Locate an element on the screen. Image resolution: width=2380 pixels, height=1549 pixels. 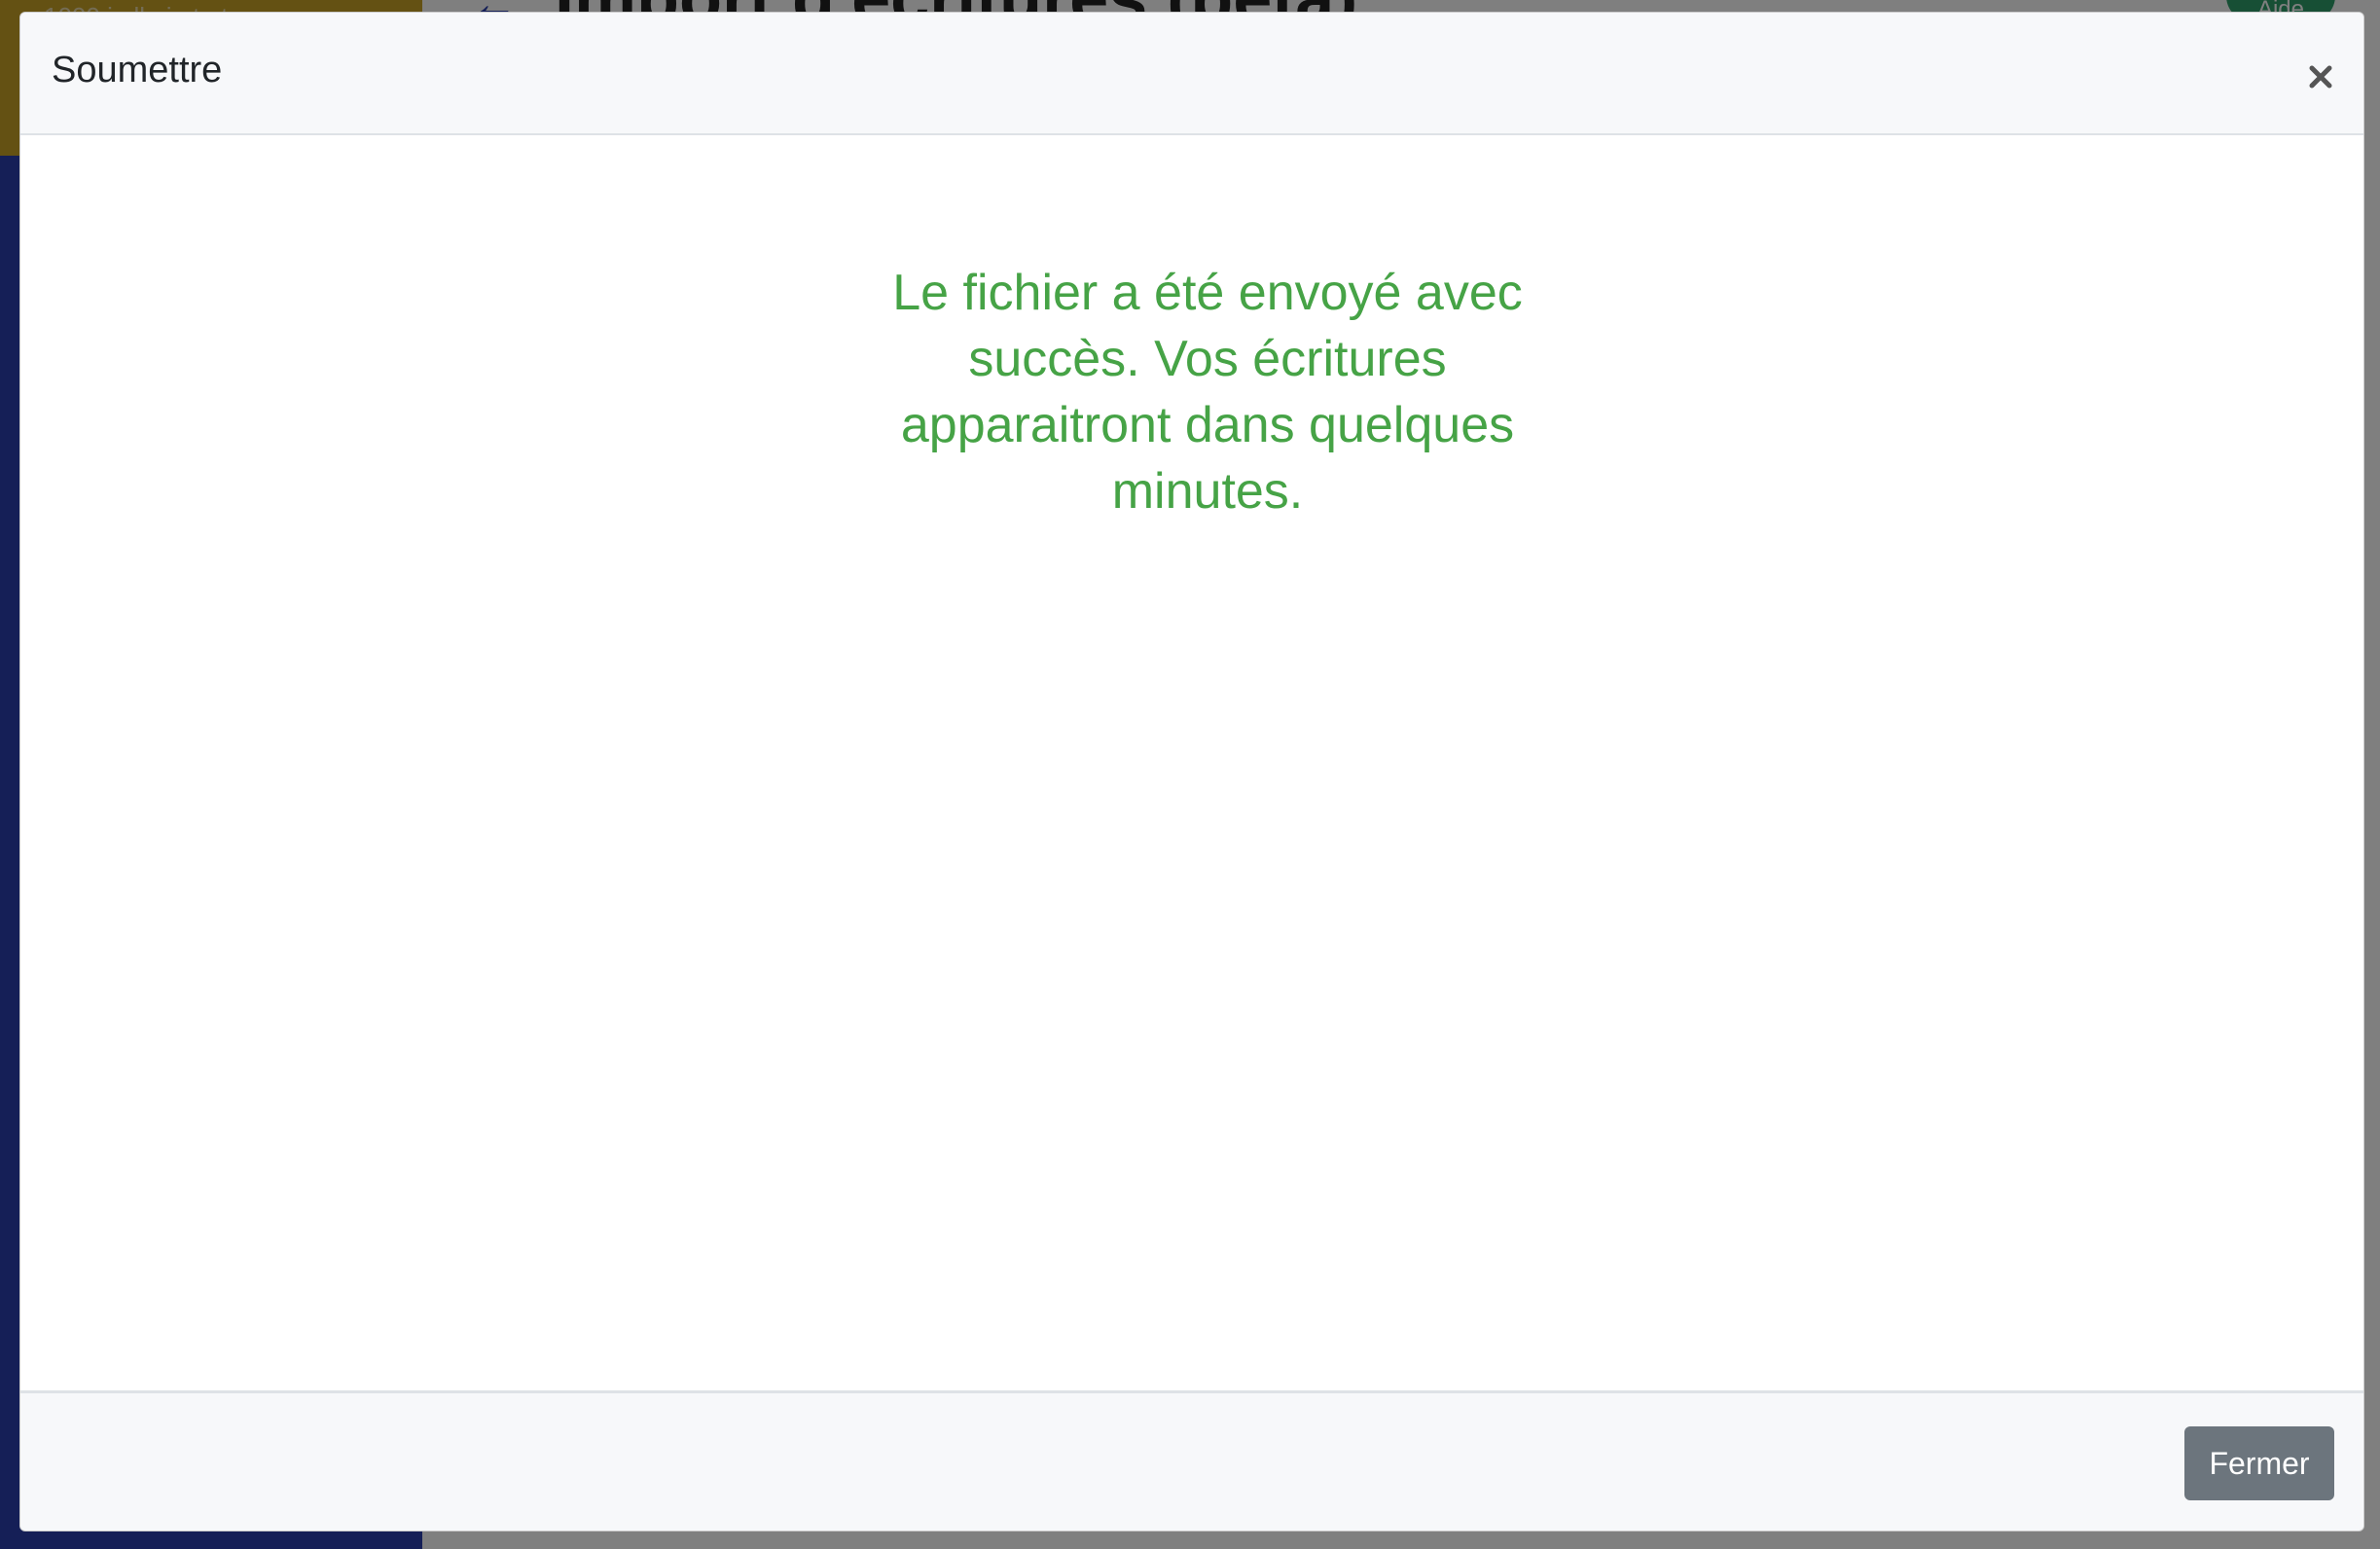
close-icon is located at coordinates (2320, 77).